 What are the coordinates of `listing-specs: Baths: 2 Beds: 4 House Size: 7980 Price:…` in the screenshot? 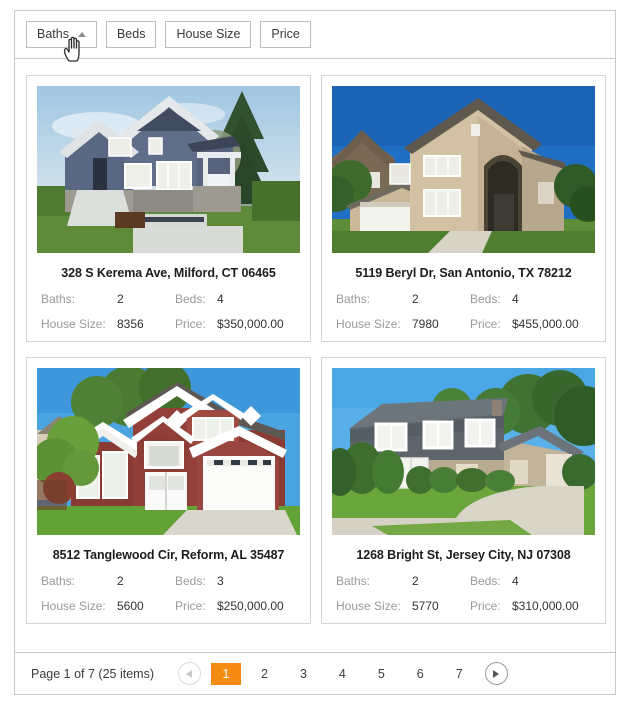 It's located at (463, 311).